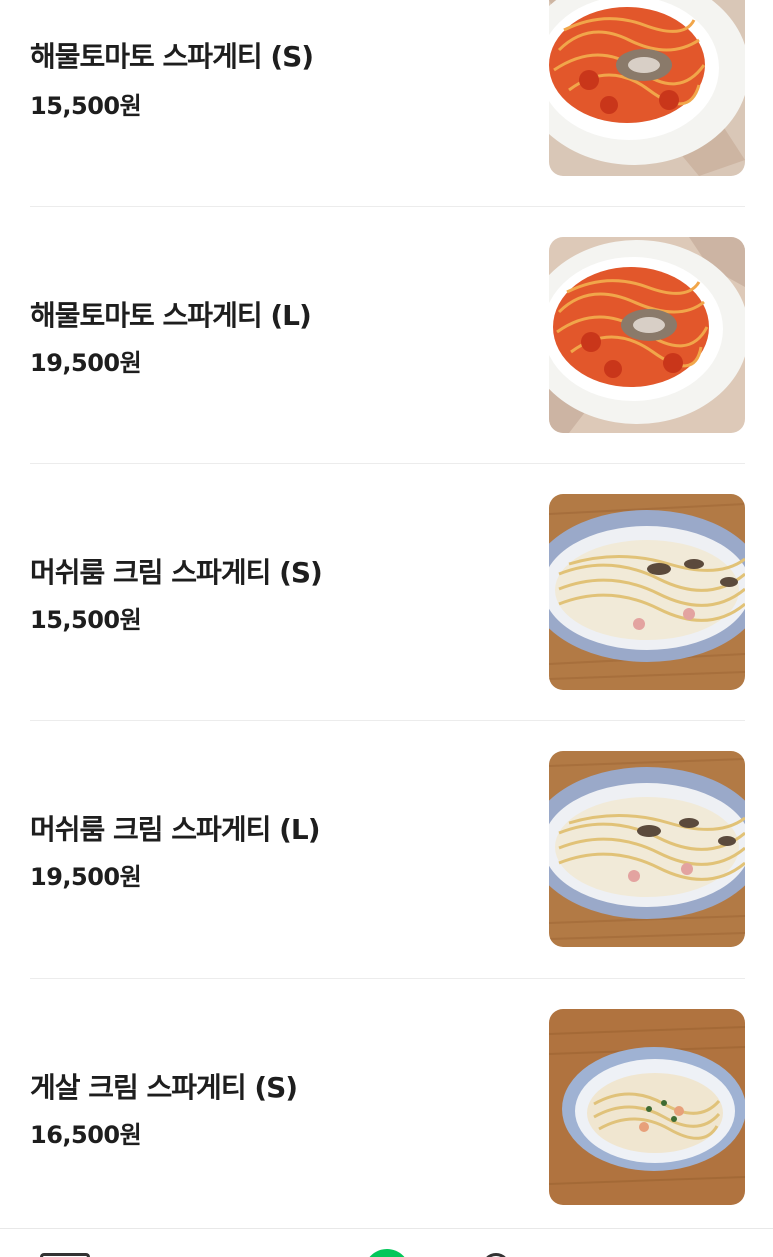 The height and width of the screenshot is (1257, 773). What do you see at coordinates (387, 1253) in the screenshot?
I see `home-icon` at bounding box center [387, 1253].